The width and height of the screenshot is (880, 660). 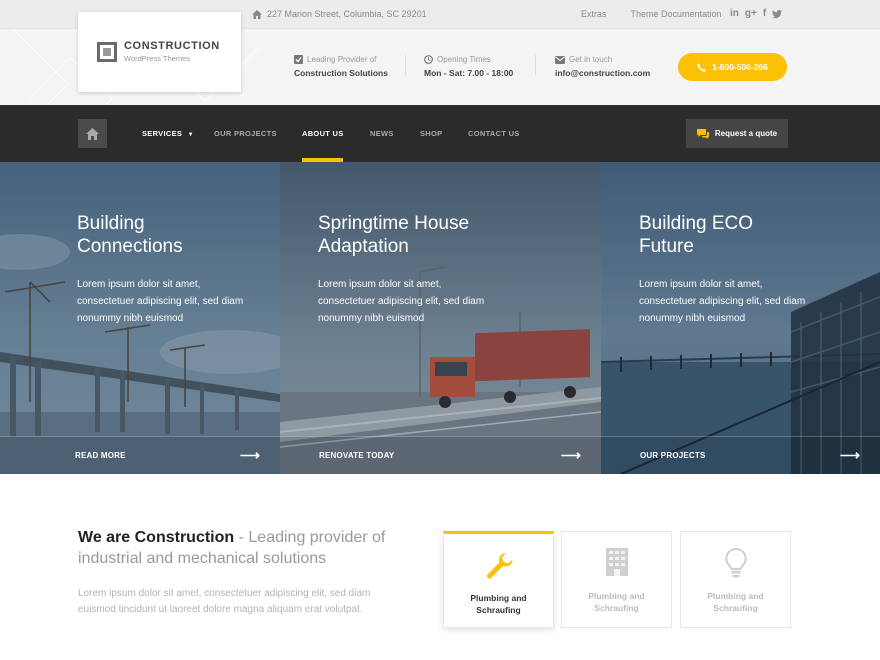 What do you see at coordinates (696, 235) in the screenshot?
I see `hero-title: Building ECO Future` at bounding box center [696, 235].